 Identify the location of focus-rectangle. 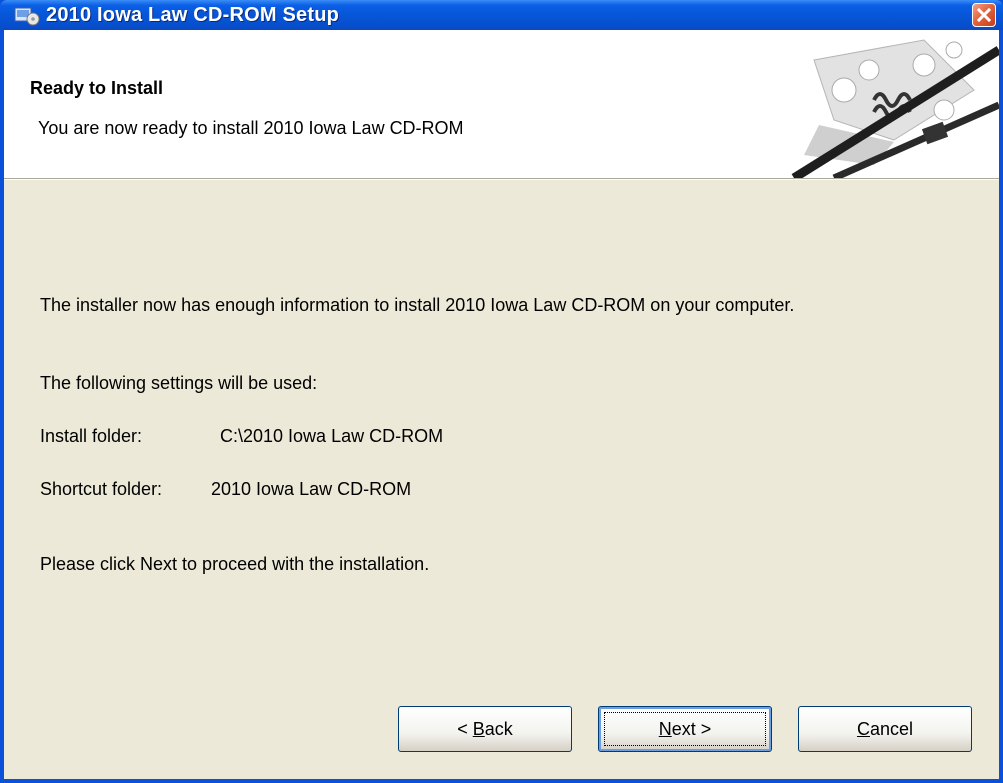
(685, 729).